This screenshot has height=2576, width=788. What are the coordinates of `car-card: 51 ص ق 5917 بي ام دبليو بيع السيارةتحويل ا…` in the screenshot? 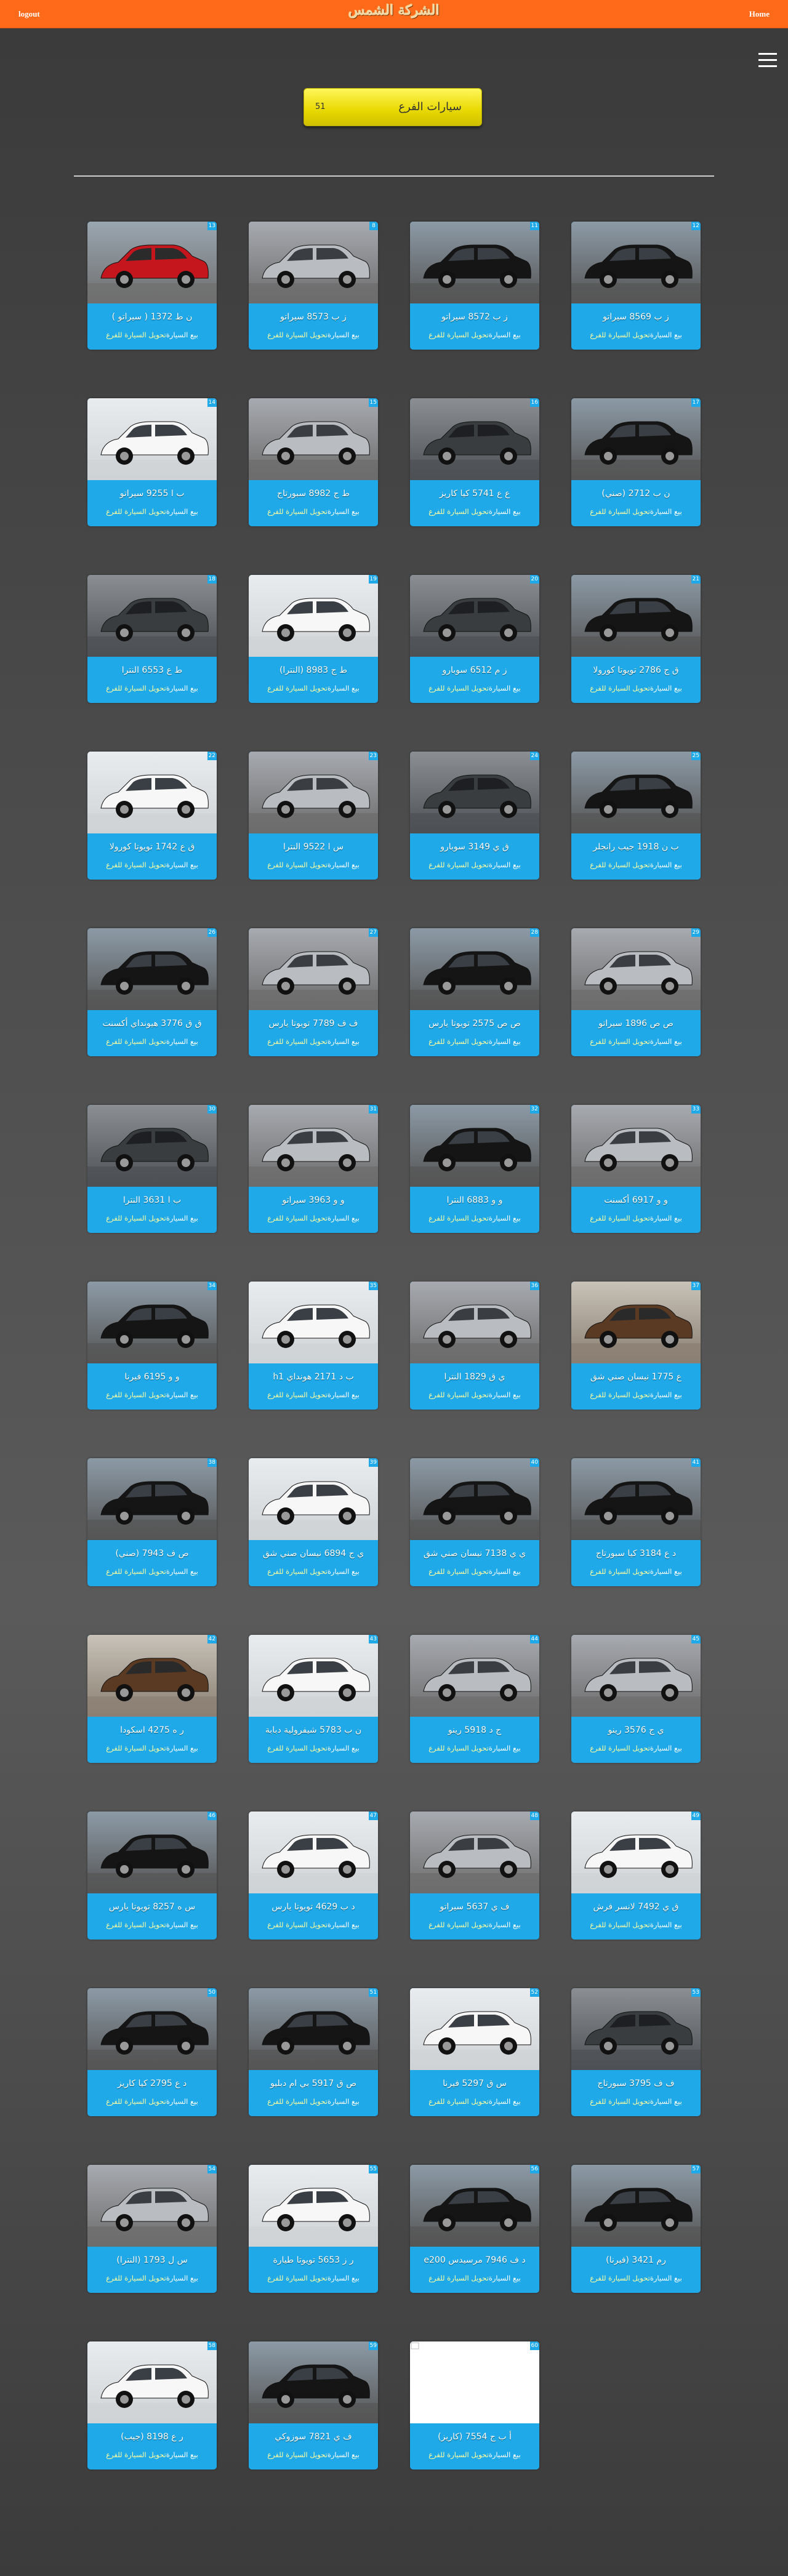 It's located at (313, 2052).